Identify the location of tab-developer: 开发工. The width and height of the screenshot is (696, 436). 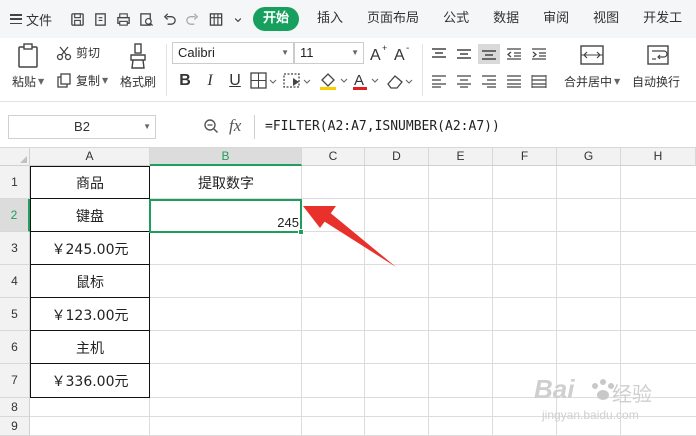
(662, 19).